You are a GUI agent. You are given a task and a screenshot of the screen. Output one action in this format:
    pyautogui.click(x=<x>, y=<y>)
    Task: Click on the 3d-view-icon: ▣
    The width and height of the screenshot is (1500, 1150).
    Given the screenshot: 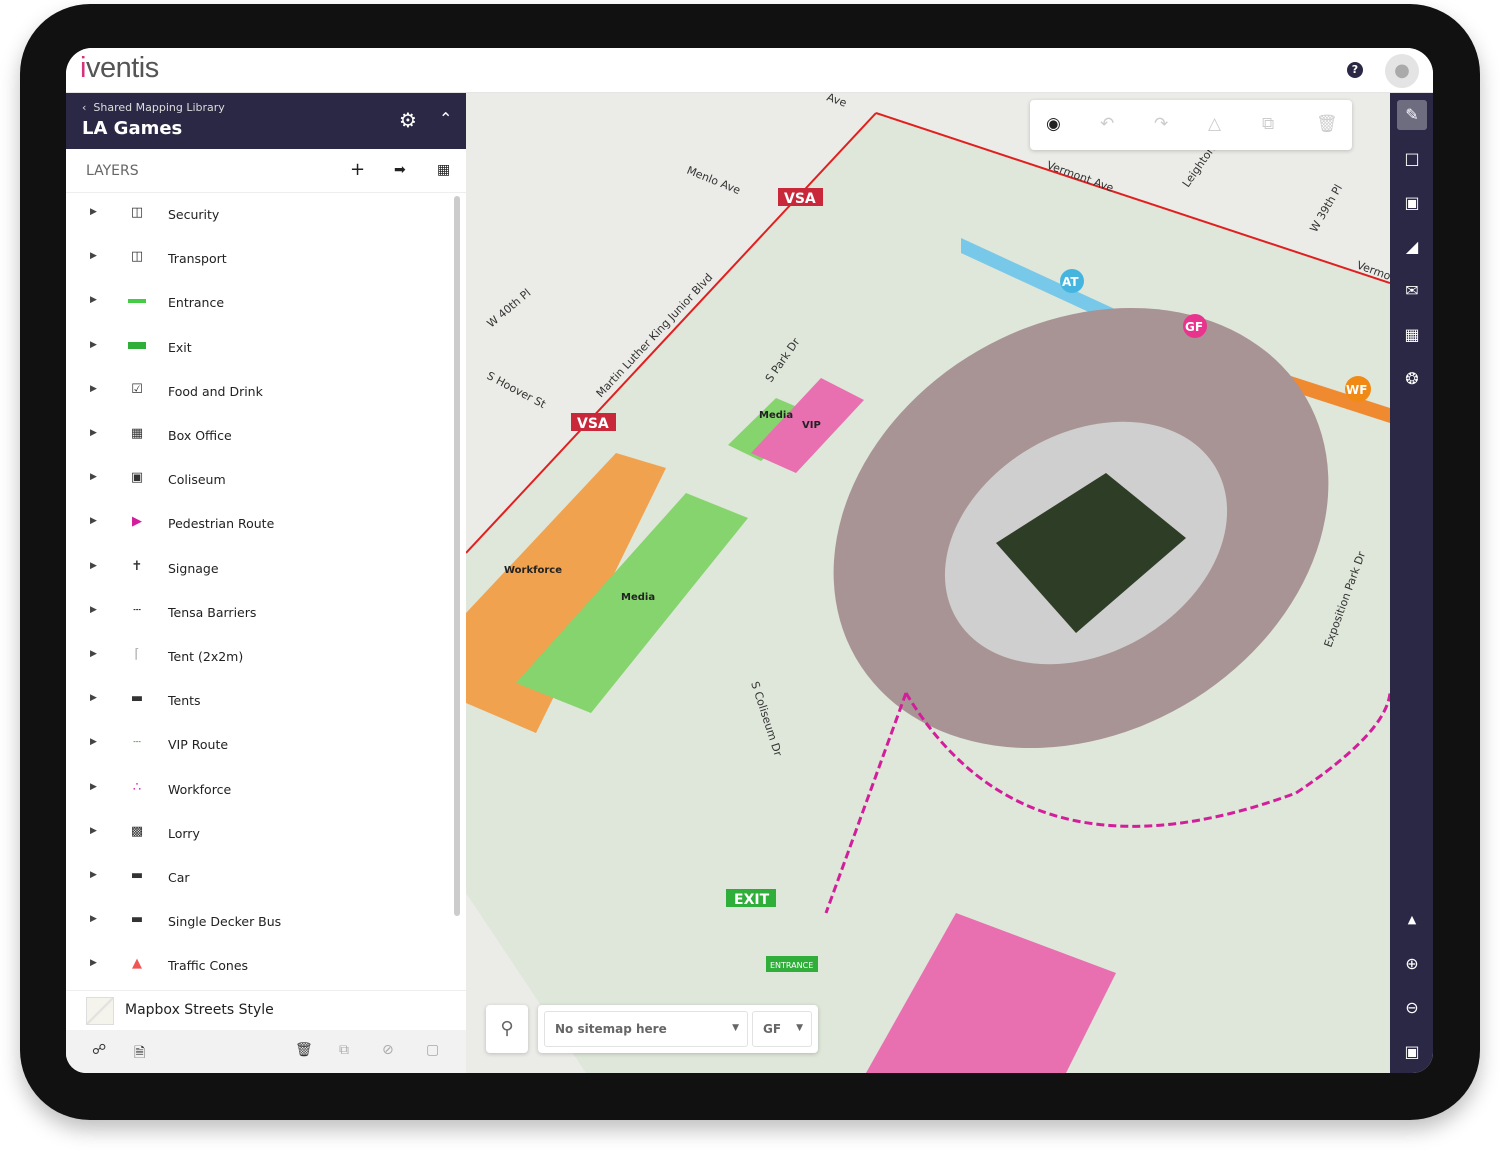 What is the action you would take?
    pyautogui.click(x=1412, y=1052)
    